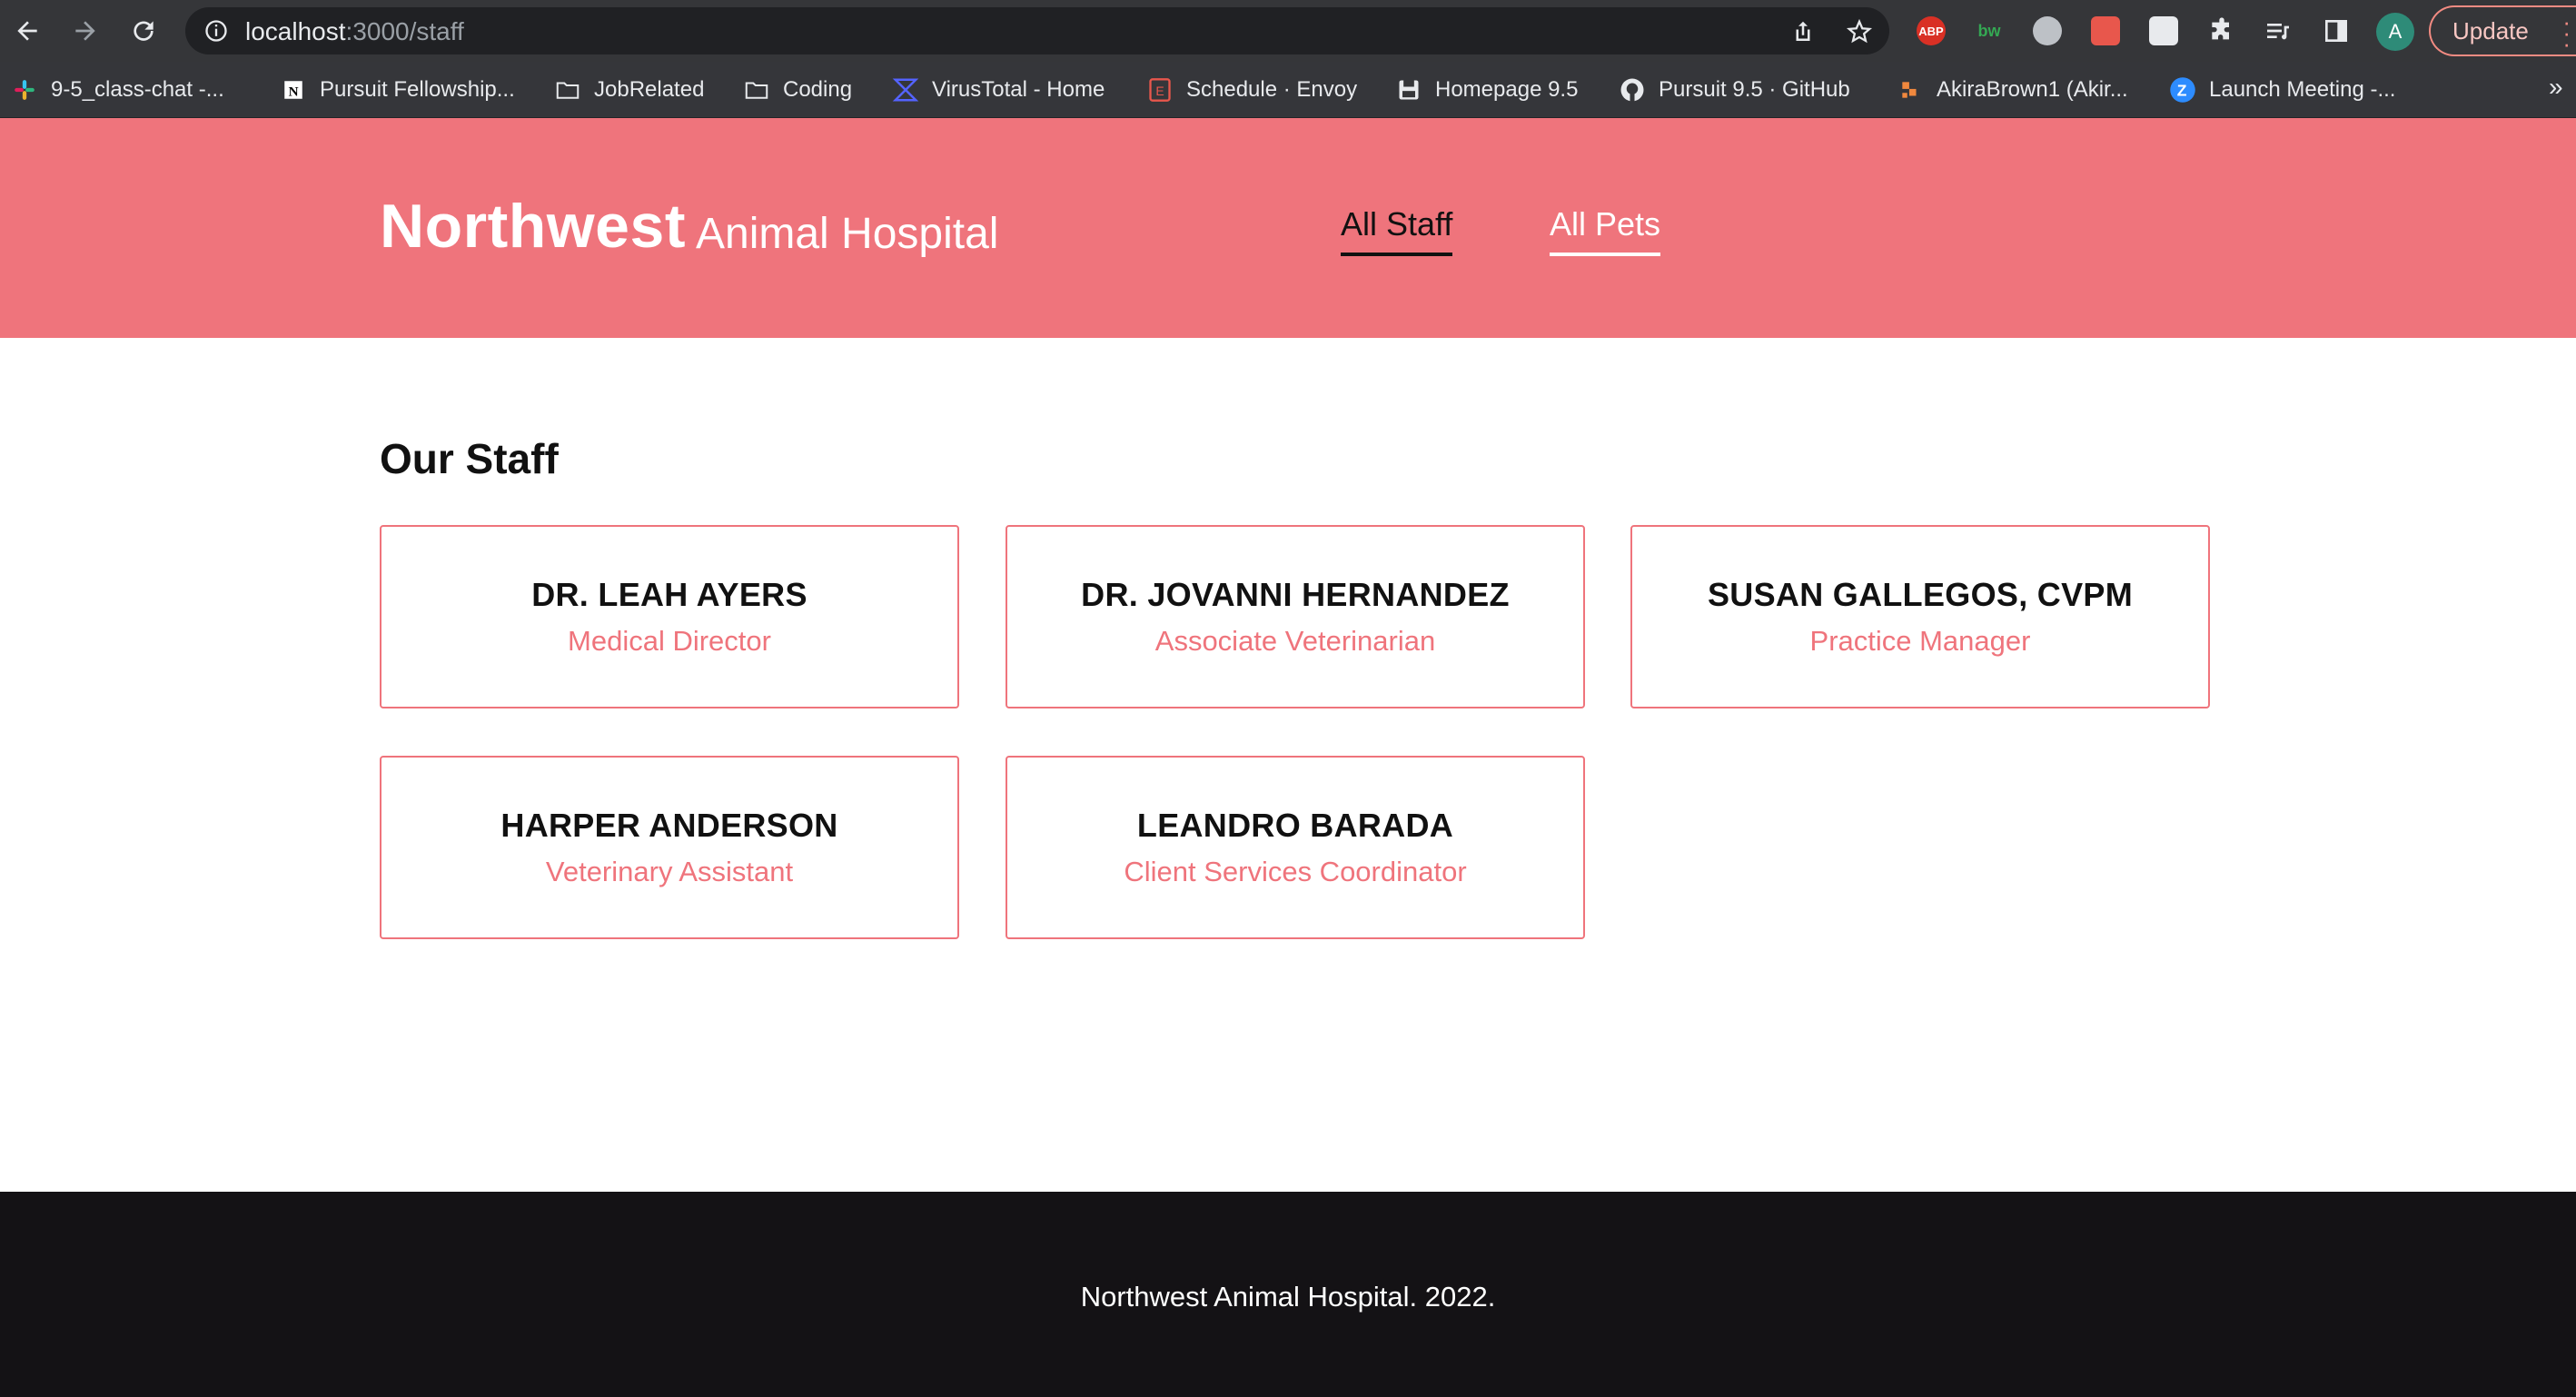  Describe the element at coordinates (629, 89) in the screenshot. I see `bookmark-jobrelated: JobRelated` at that location.